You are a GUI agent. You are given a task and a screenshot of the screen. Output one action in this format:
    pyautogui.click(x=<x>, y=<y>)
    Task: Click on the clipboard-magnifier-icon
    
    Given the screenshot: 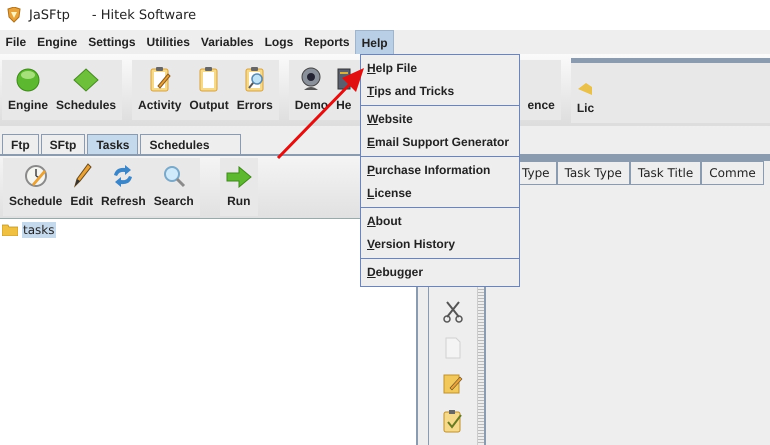 What is the action you would take?
    pyautogui.click(x=255, y=79)
    